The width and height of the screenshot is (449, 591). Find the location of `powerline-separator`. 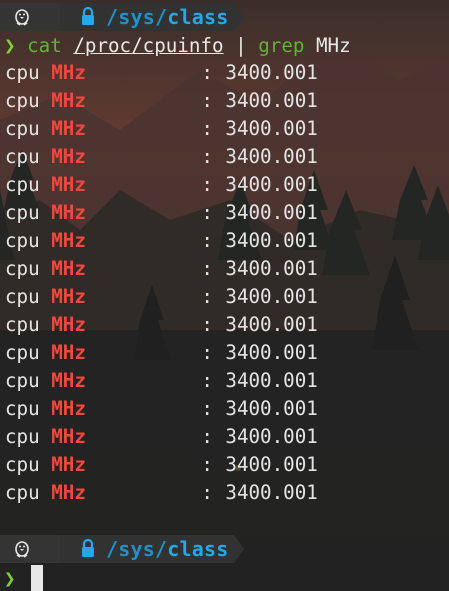

powerline-separator is located at coordinates (239, 549).